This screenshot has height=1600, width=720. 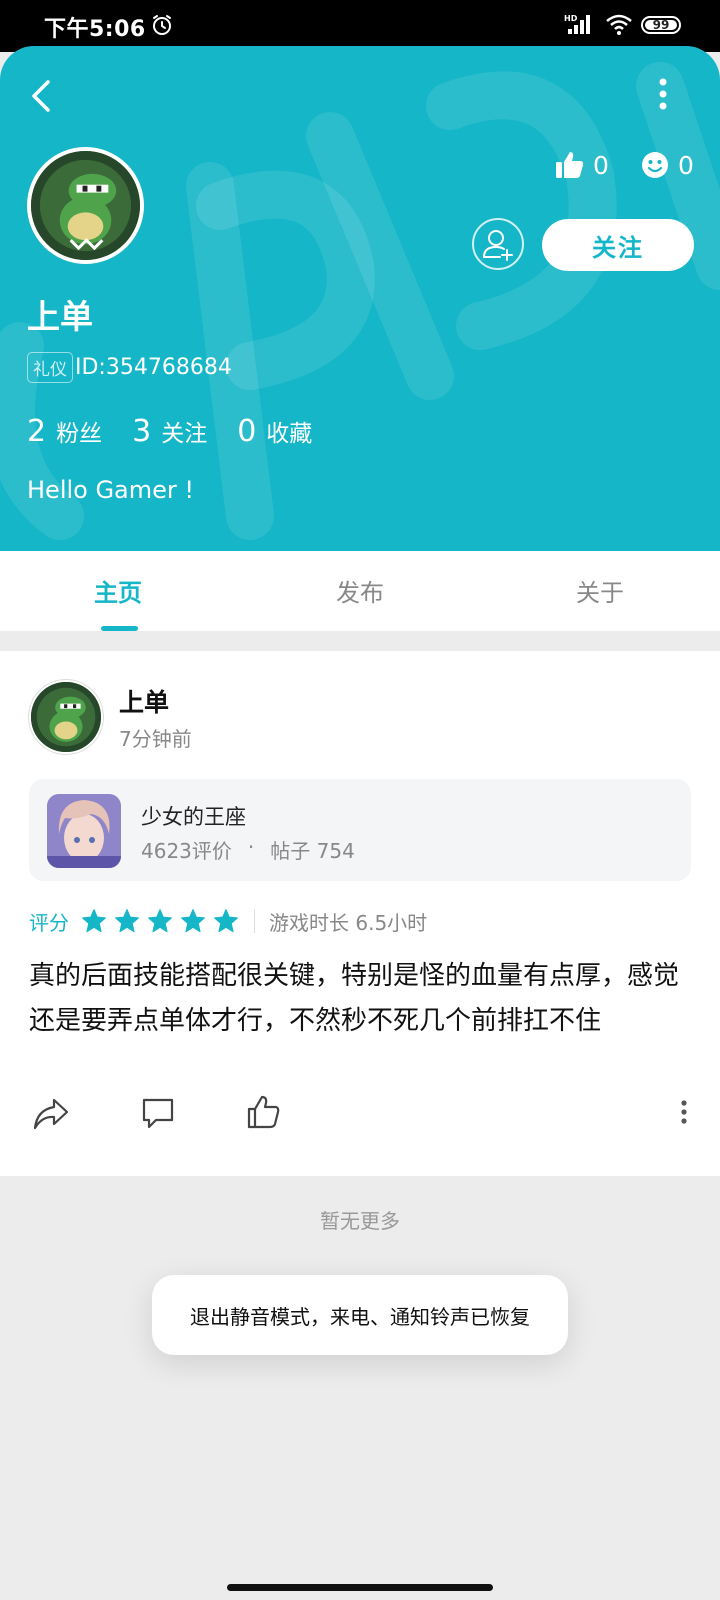 I want to click on battery-text: 99, so click(x=661, y=25).